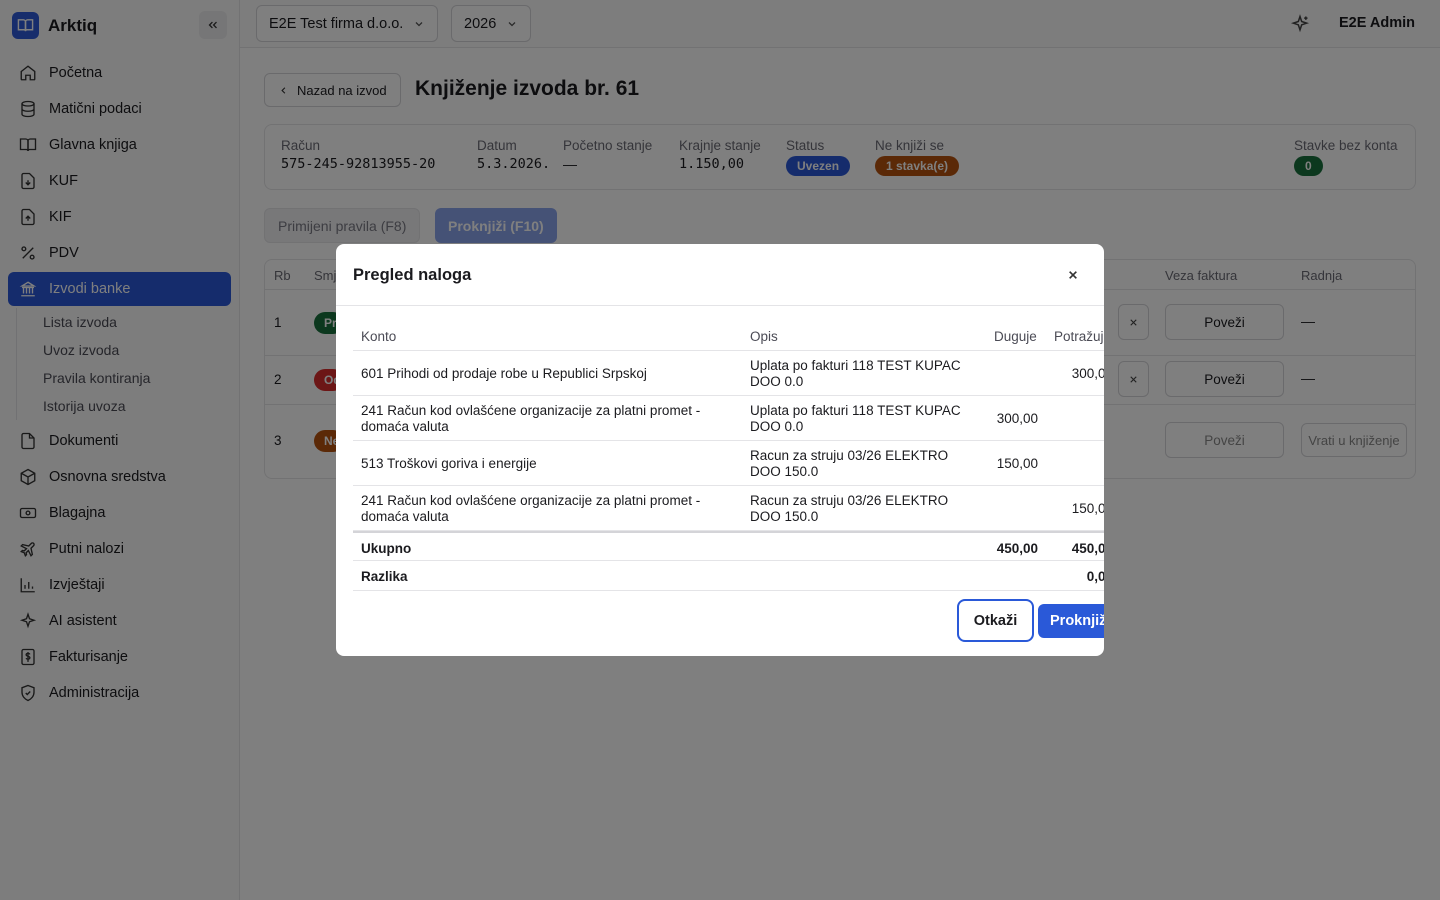 This screenshot has width=1440, height=900. What do you see at coordinates (728, 334) in the screenshot?
I see `journal-table-header: Konto Opis Duguje Potražuje` at bounding box center [728, 334].